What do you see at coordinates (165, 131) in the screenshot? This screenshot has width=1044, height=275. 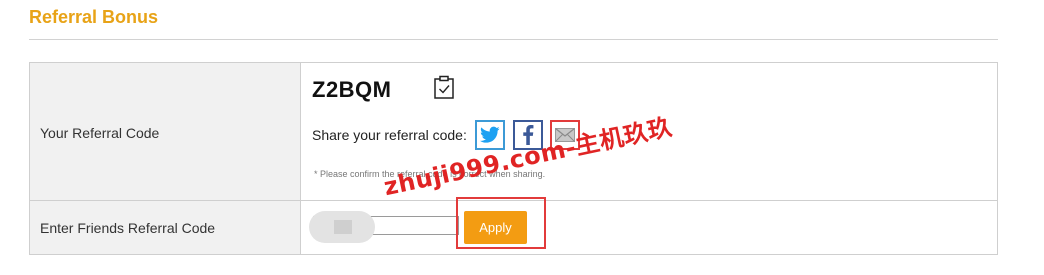 I see `referral-code-label-cell: Your Referral Code` at bounding box center [165, 131].